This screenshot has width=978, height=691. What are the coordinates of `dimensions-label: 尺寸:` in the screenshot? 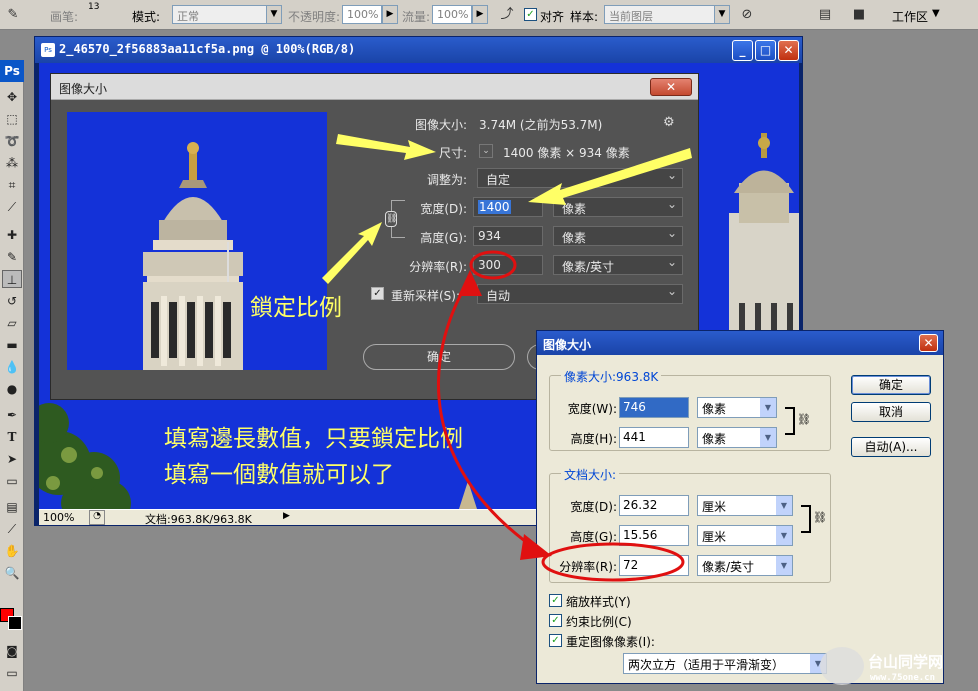 It's located at (452, 153).